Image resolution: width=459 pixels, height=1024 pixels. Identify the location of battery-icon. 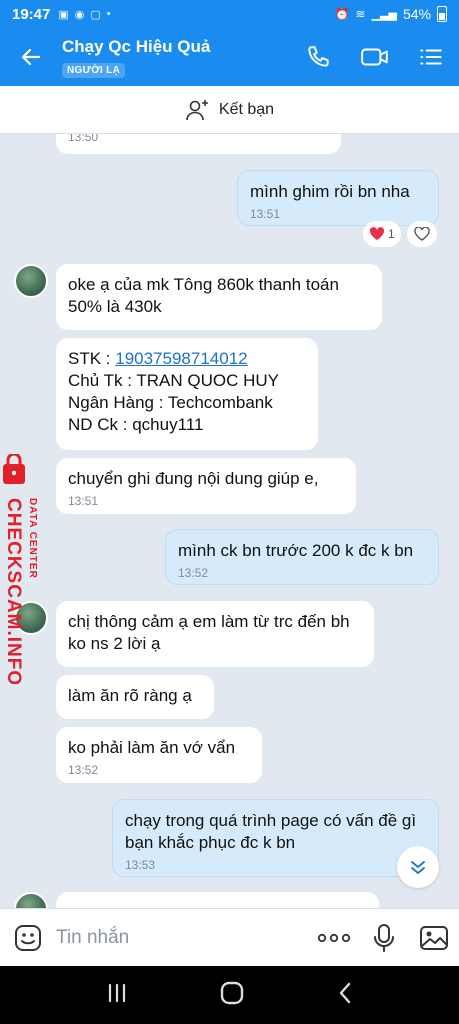
(442, 14).